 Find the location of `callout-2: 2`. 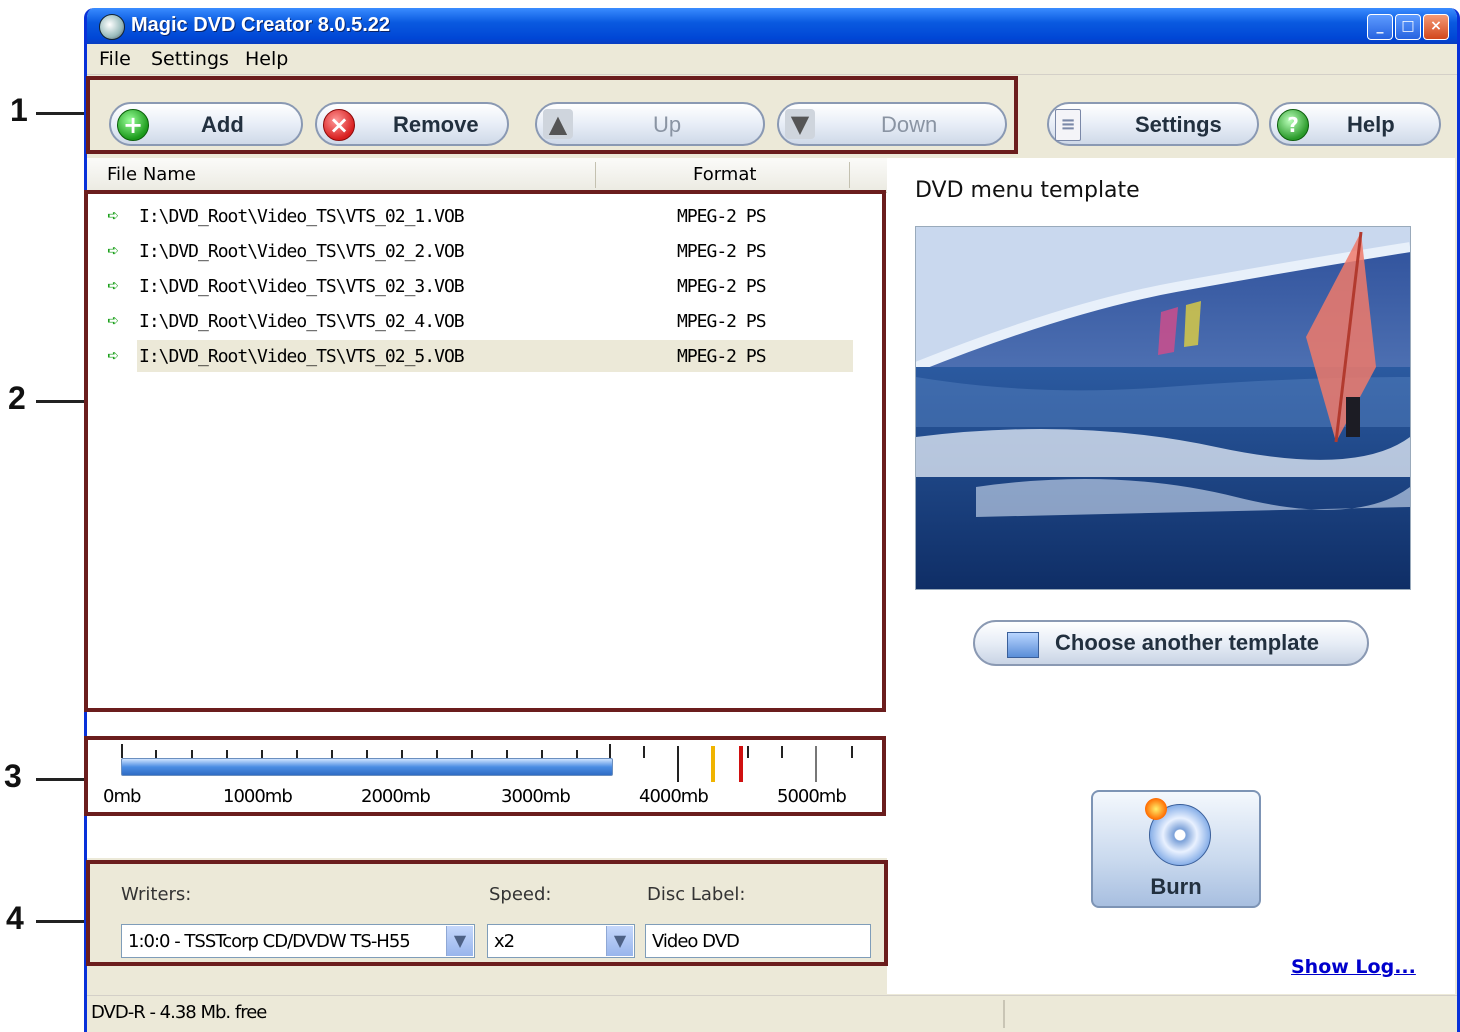

callout-2: 2 is located at coordinates (17, 398).